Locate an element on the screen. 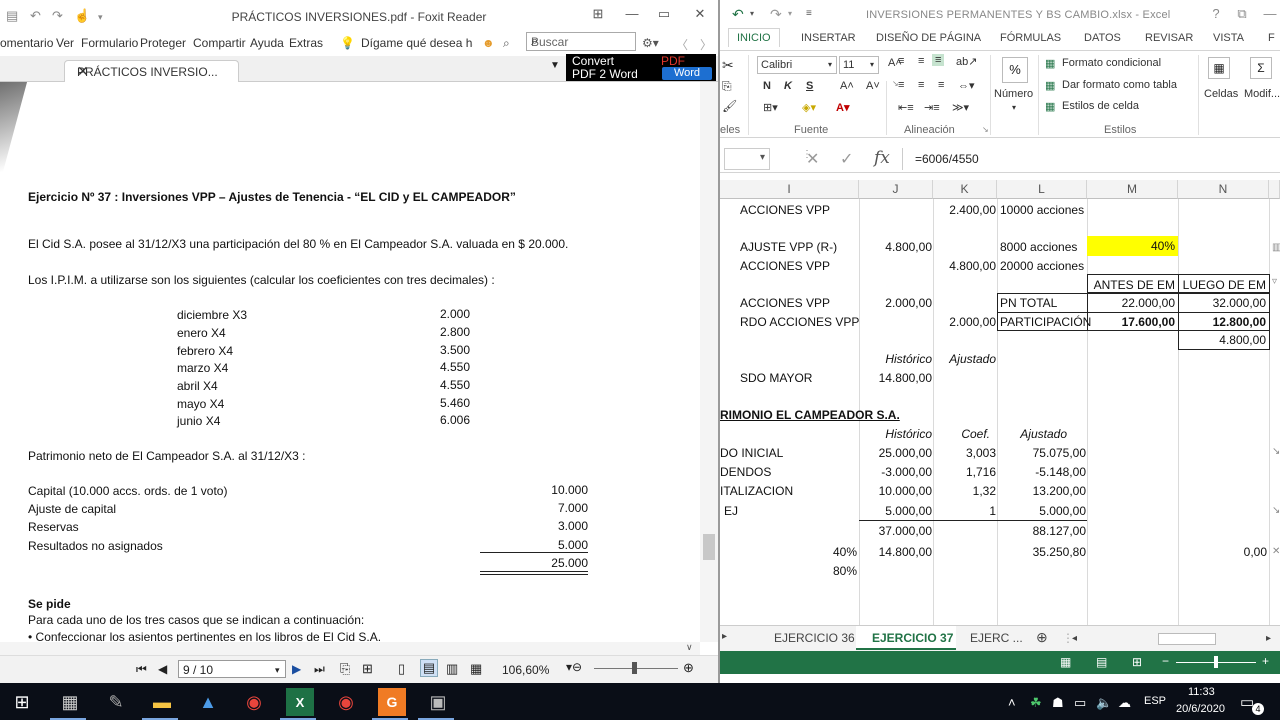 The width and height of the screenshot is (1280, 720). font-size-box: 11 ▾ is located at coordinates (859, 65).